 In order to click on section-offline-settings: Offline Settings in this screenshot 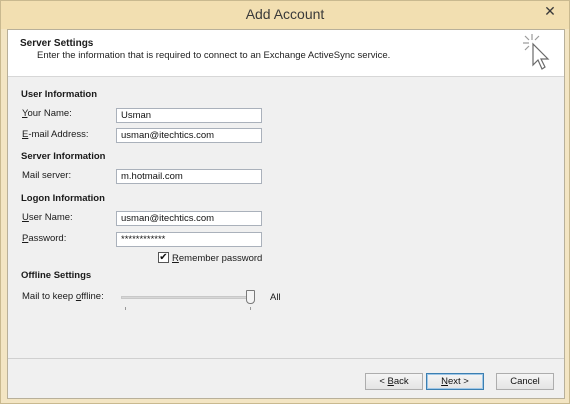, I will do `click(56, 275)`.